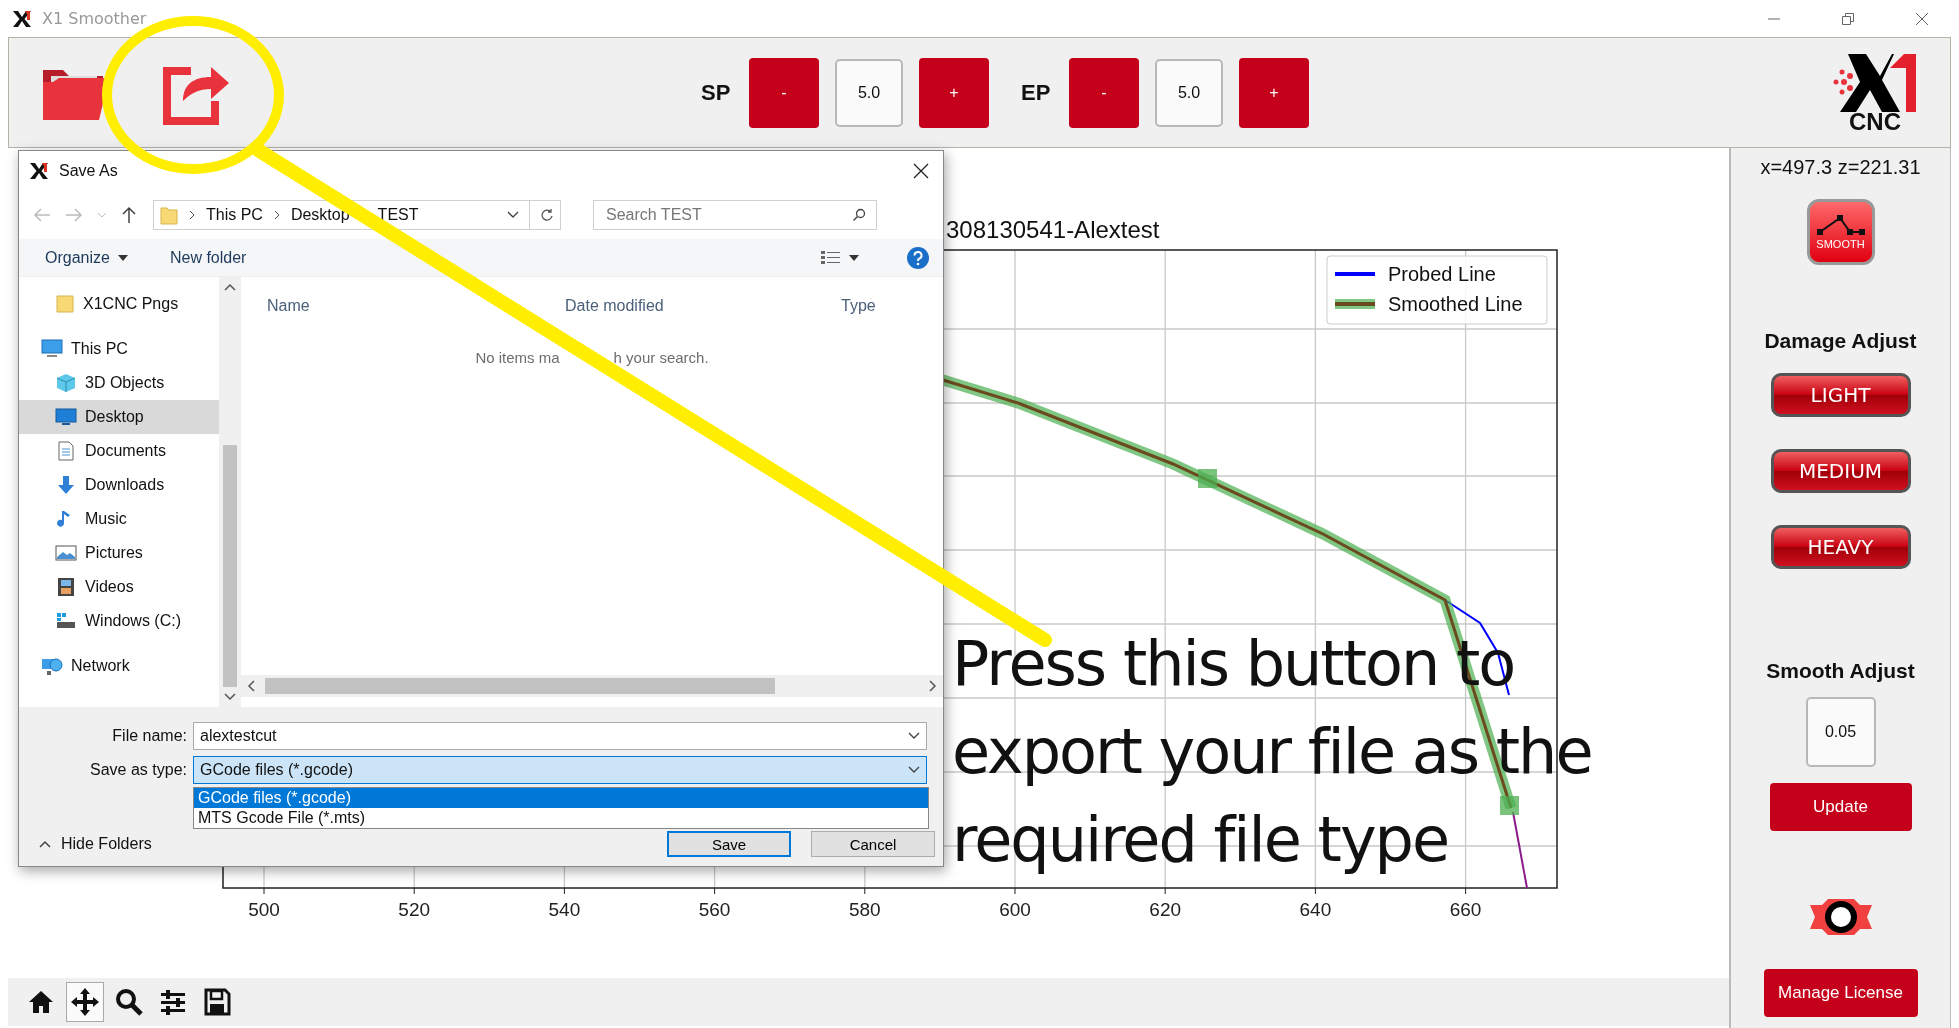 This screenshot has width=1959, height=1028. What do you see at coordinates (561, 798) in the screenshot?
I see `dropdown-option: GCode files (*.gcode)` at bounding box center [561, 798].